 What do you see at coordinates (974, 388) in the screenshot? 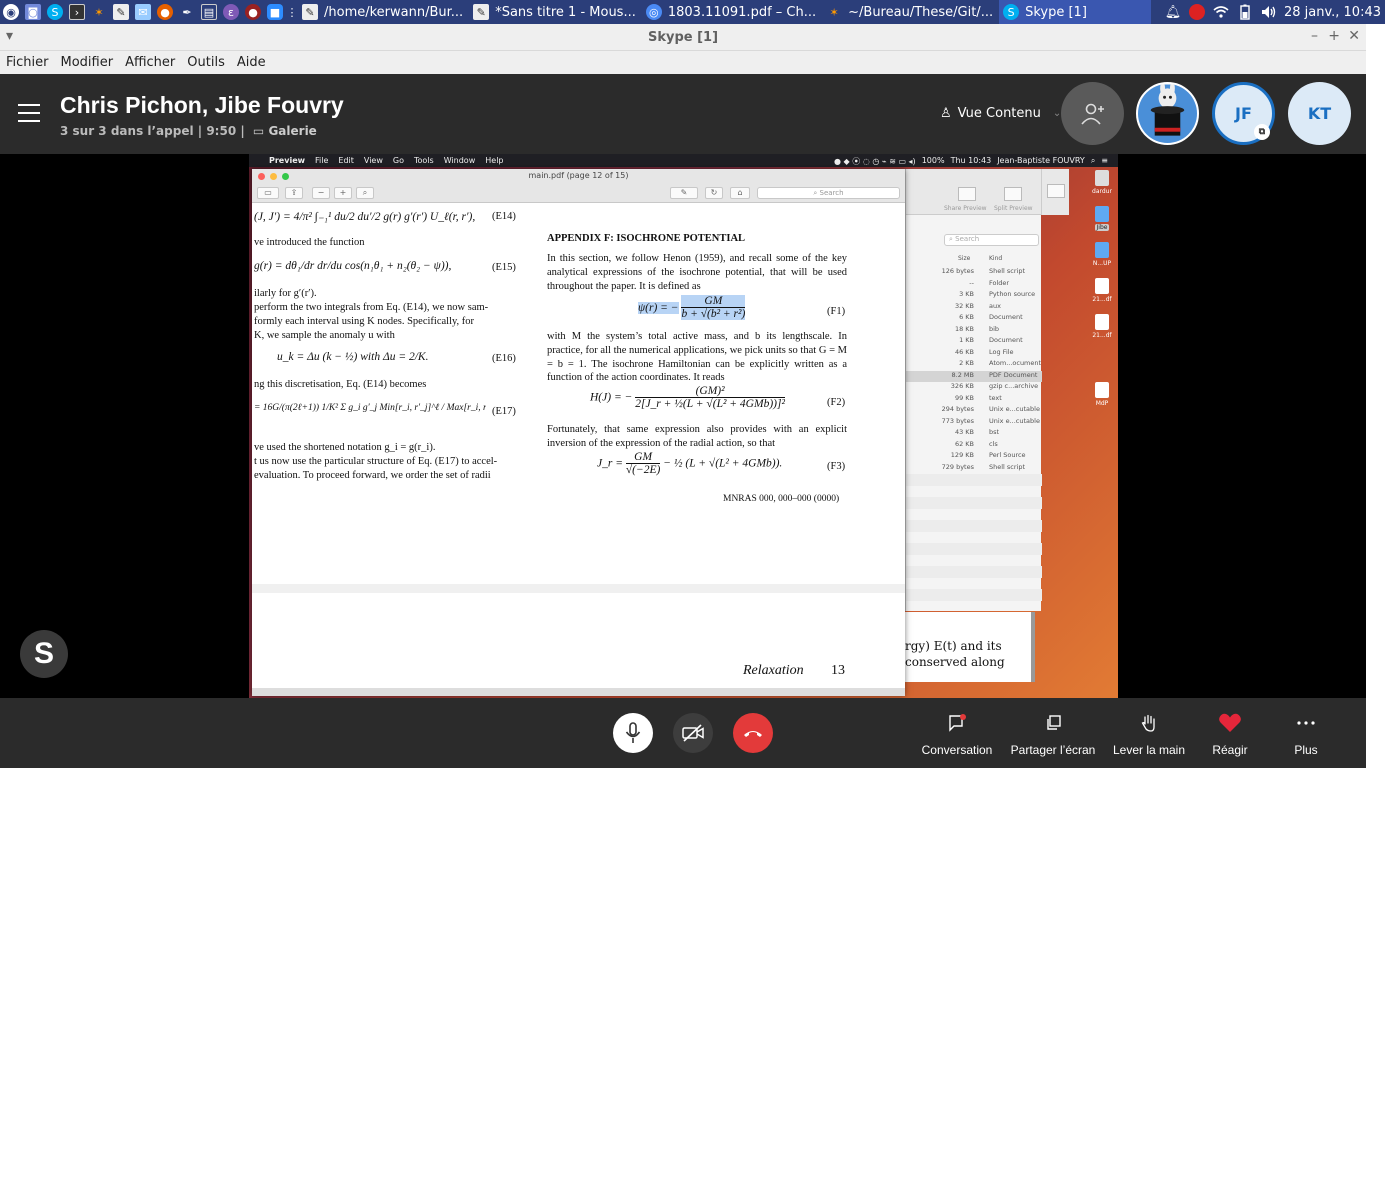
I see `finder-row: 326 KB gzip c...archive` at bounding box center [974, 388].